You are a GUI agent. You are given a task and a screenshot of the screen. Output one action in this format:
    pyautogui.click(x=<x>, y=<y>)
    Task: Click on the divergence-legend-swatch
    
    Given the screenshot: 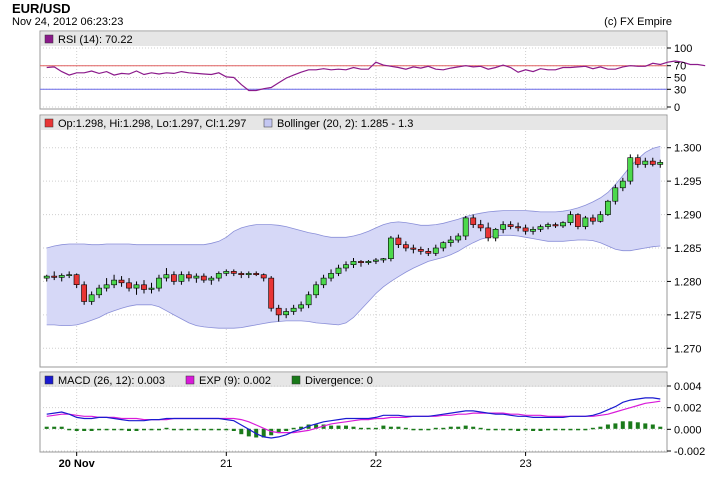 What is the action you would take?
    pyautogui.click(x=296, y=380)
    